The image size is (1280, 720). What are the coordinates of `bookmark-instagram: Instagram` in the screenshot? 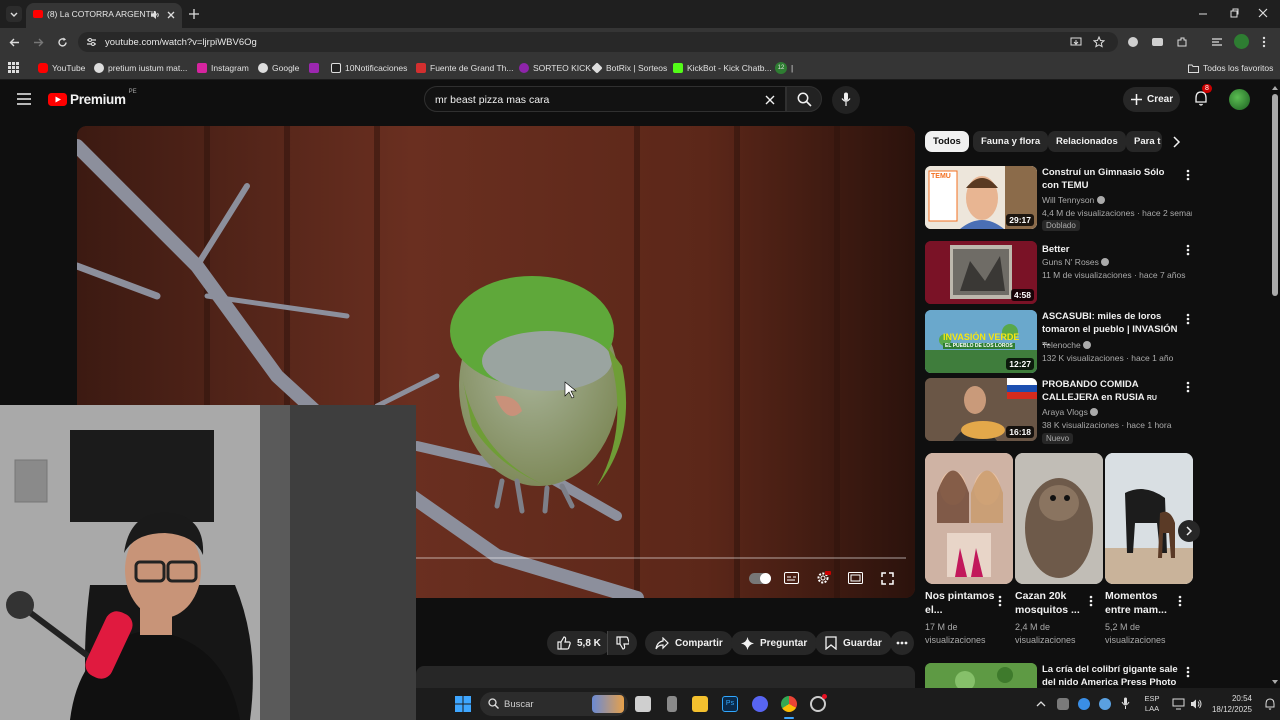 It's located at (223, 68).